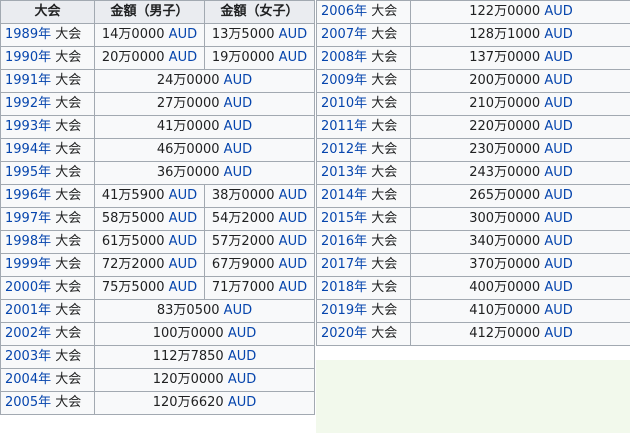  I want to click on year-link: 2008年, so click(344, 57).